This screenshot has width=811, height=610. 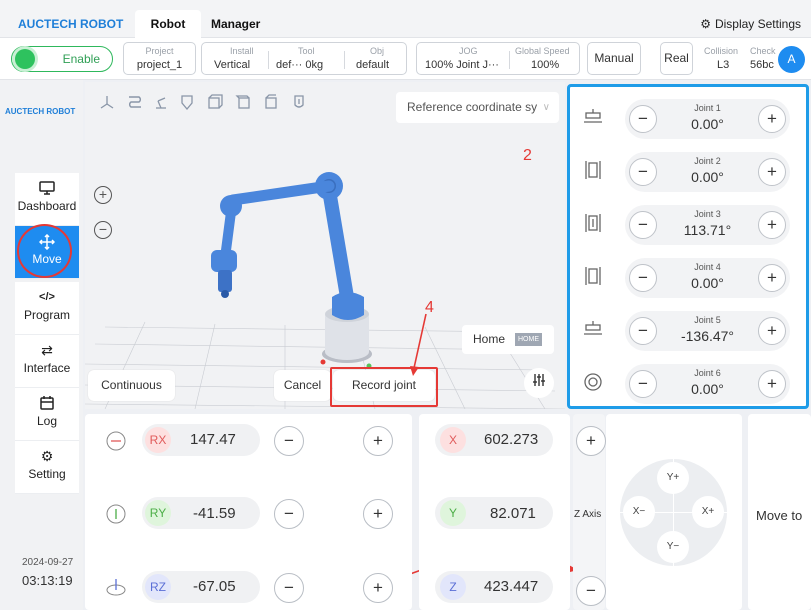 What do you see at coordinates (158, 513) in the screenshot?
I see `ry-badge: RY` at bounding box center [158, 513].